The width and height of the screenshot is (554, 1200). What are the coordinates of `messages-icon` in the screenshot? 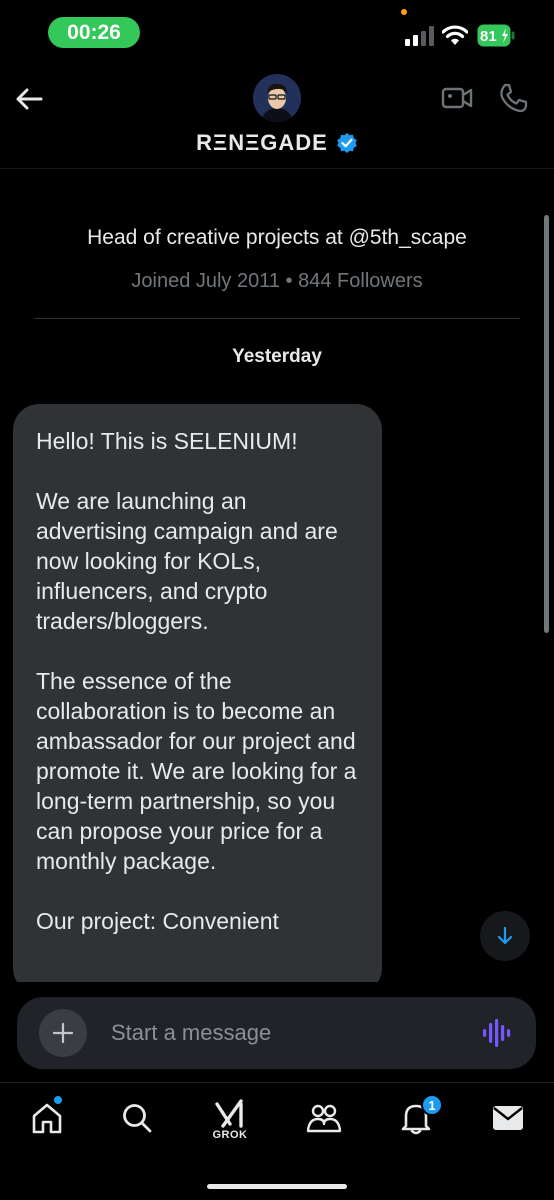 It's located at (508, 1118).